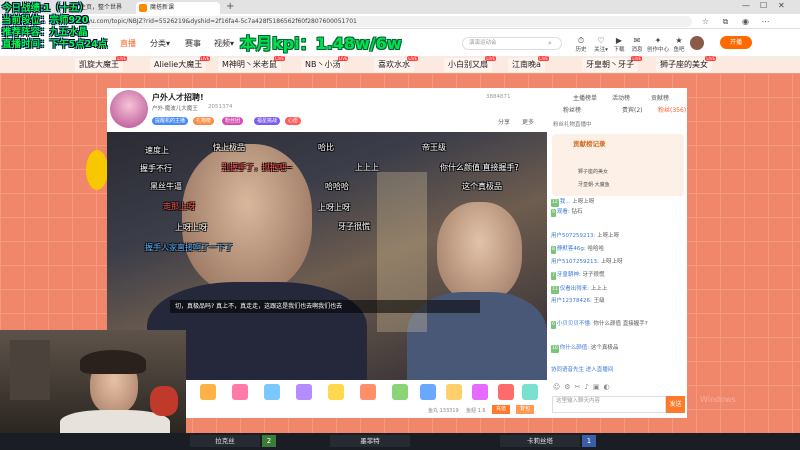  Describe the element at coordinates (763, 5) in the screenshot. I see `maximize-icon: ☐` at that location.